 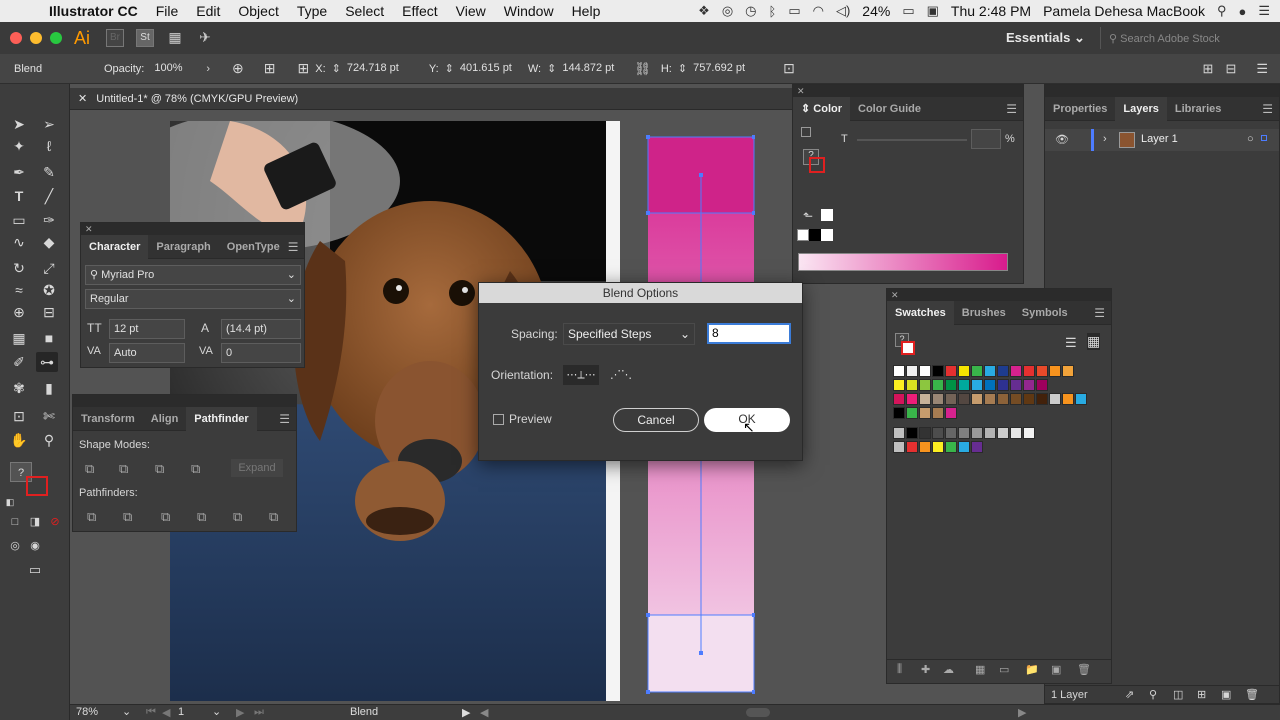 What do you see at coordinates (175, 38) in the screenshot?
I see `arrange-documents-icon: ▦` at bounding box center [175, 38].